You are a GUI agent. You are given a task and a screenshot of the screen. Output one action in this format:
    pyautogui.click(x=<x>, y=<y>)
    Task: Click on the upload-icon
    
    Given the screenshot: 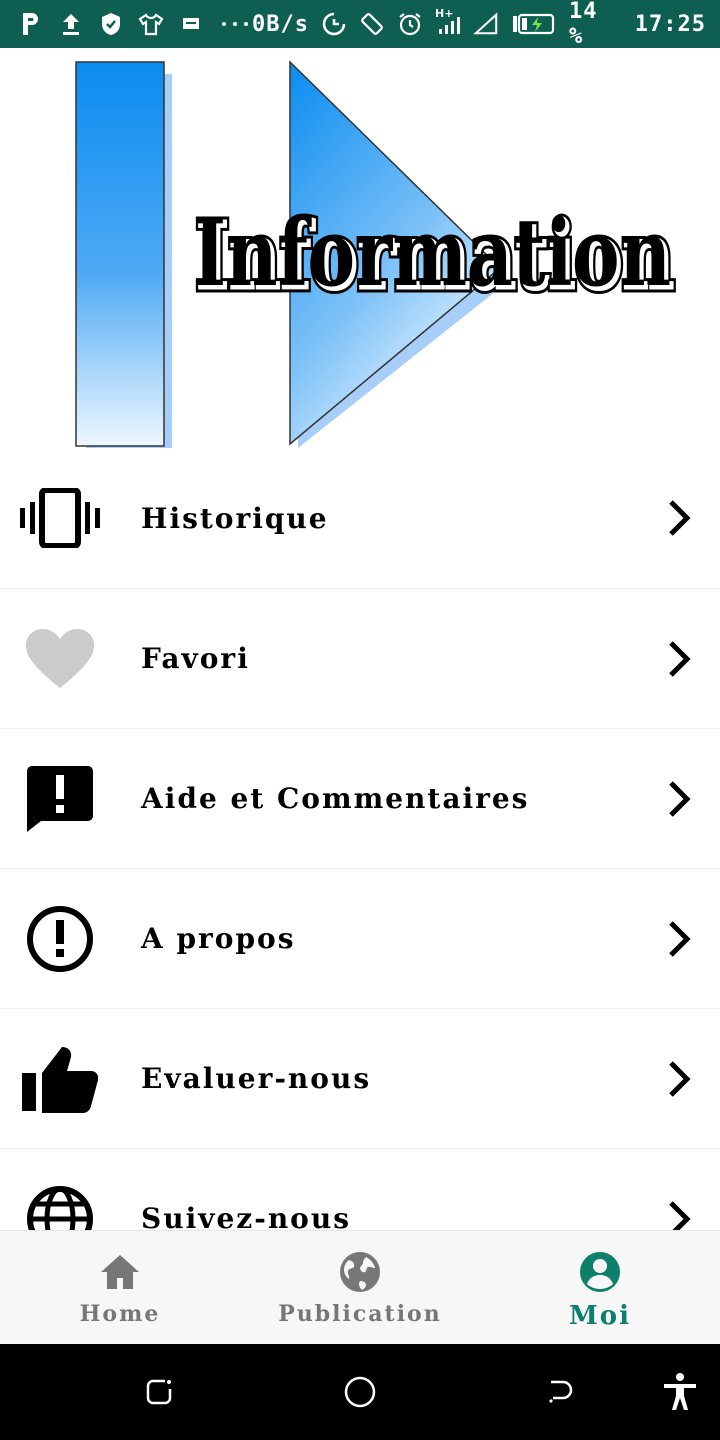 What is the action you would take?
    pyautogui.click(x=71, y=24)
    